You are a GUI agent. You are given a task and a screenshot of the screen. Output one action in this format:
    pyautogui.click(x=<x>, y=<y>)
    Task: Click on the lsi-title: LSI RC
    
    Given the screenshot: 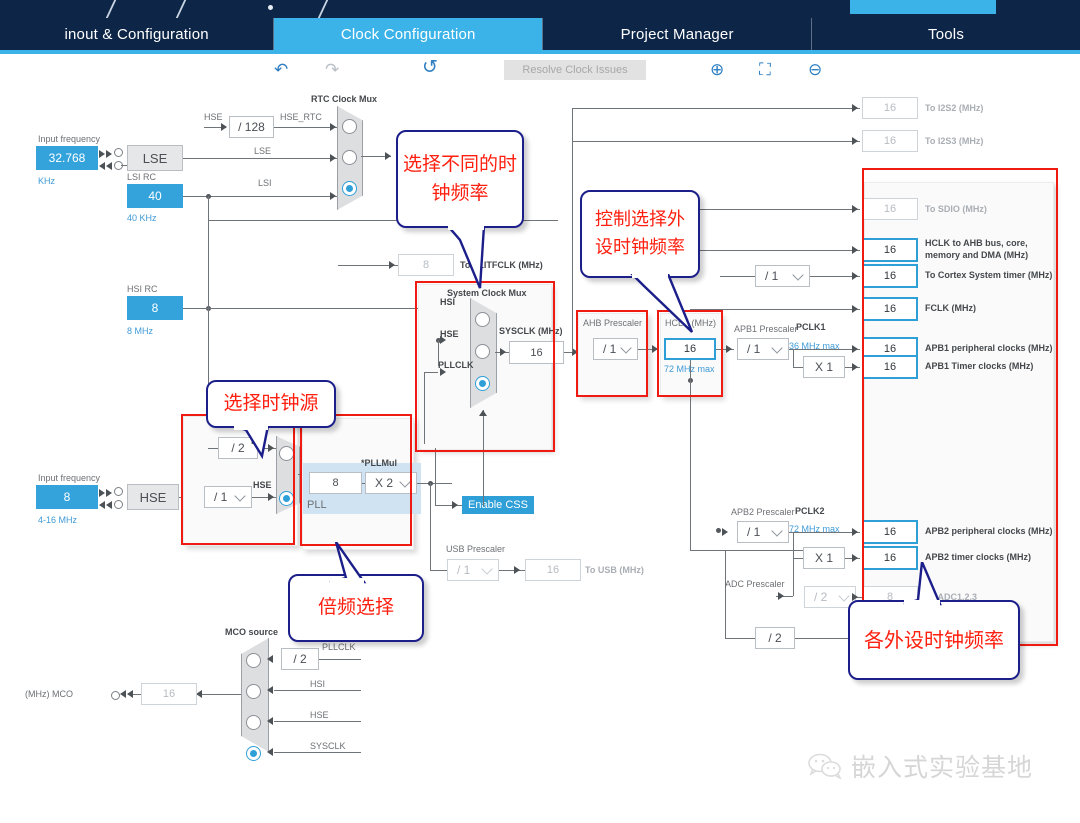 What is the action you would take?
    pyautogui.click(x=142, y=177)
    